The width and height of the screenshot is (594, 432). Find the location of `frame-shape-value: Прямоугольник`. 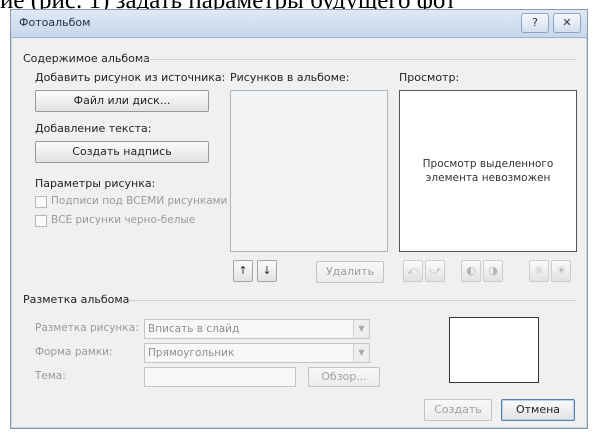

frame-shape-value: Прямоугольник is located at coordinates (191, 353).